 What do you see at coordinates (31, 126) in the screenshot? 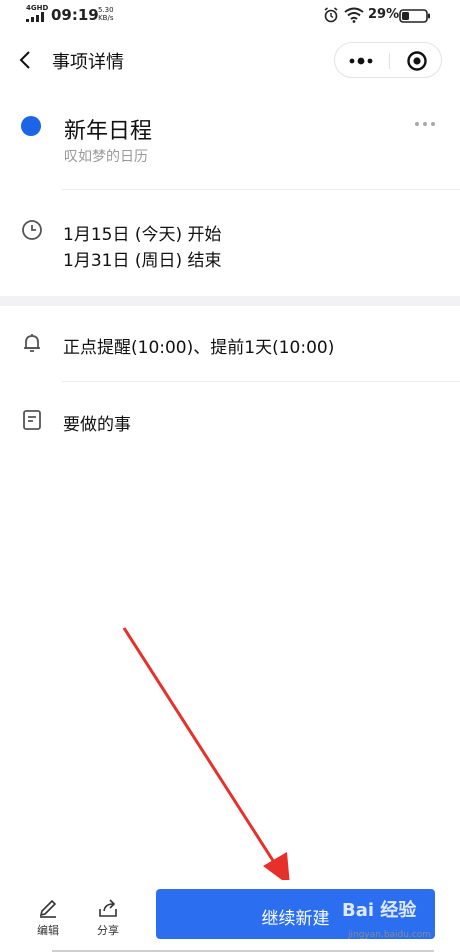
I see `calendar-color-dot` at bounding box center [31, 126].